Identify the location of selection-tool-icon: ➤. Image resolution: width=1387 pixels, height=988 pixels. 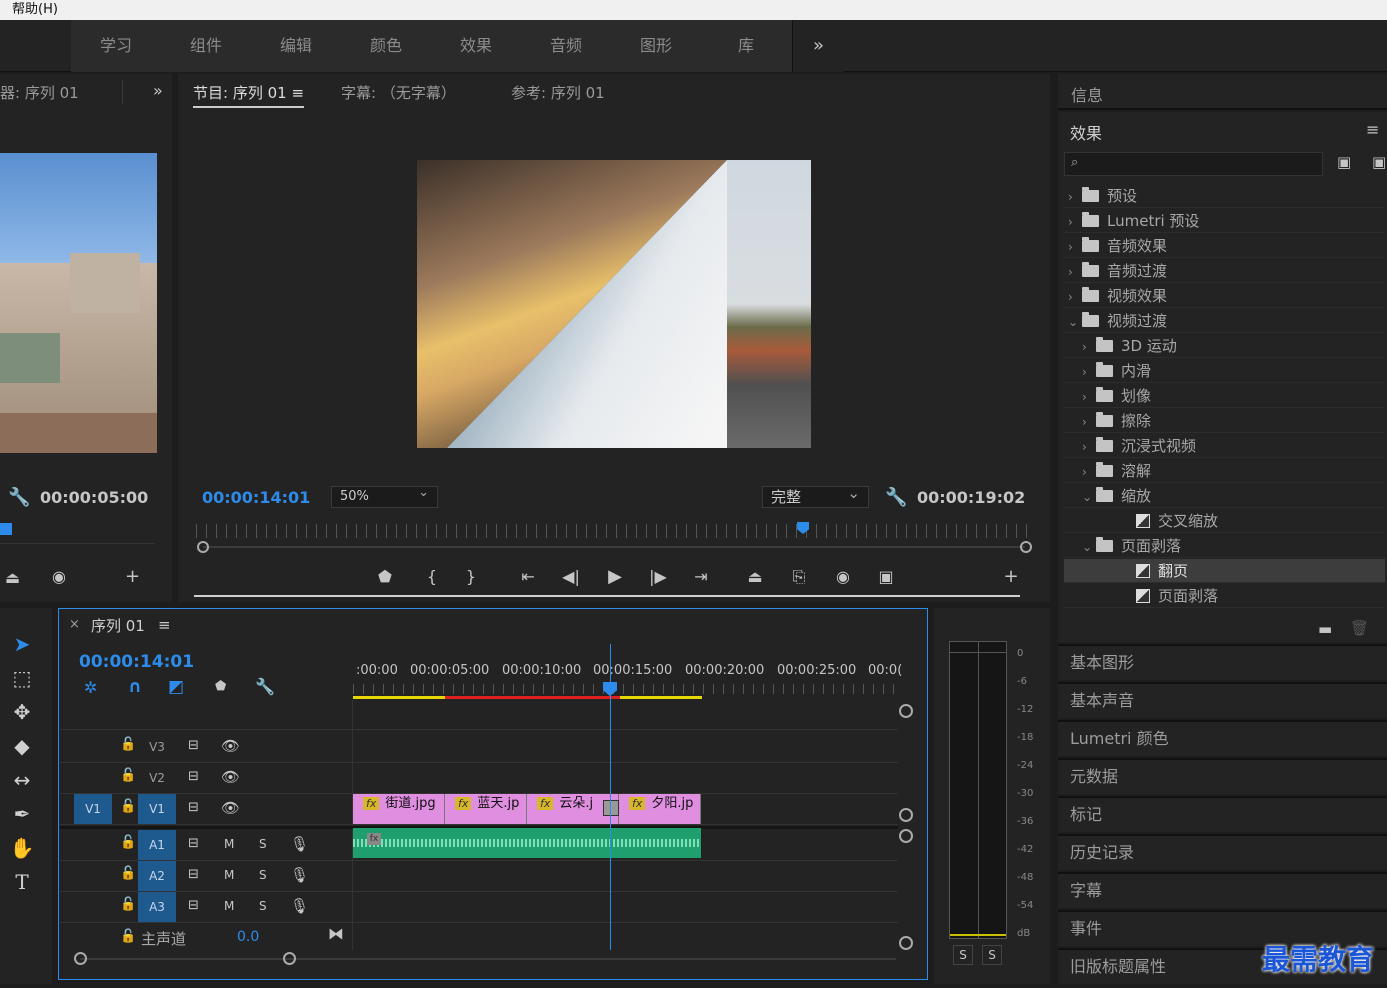
(22, 644).